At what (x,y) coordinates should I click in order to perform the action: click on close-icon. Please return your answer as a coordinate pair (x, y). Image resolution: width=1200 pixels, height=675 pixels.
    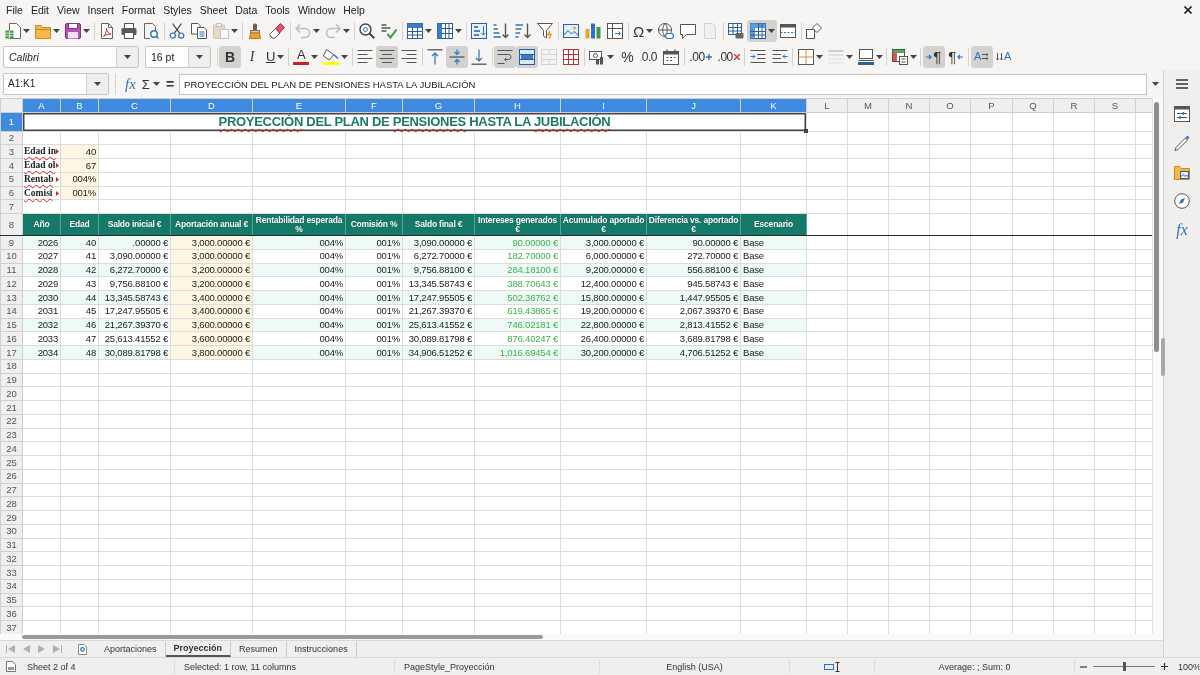
    Looking at the image, I should click on (1188, 9).